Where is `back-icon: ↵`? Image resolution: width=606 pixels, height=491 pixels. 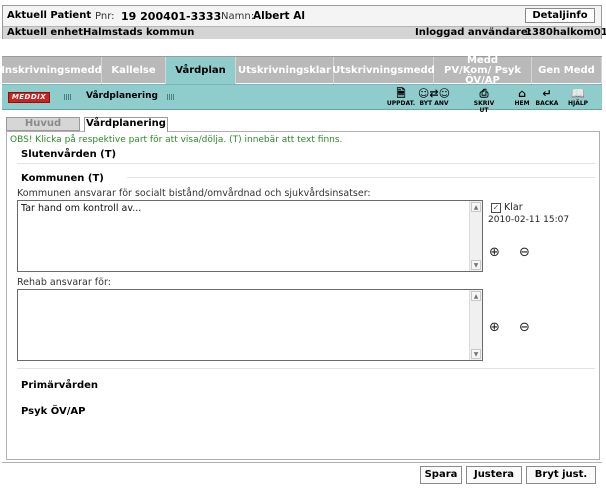
back-icon: ↵ is located at coordinates (547, 93).